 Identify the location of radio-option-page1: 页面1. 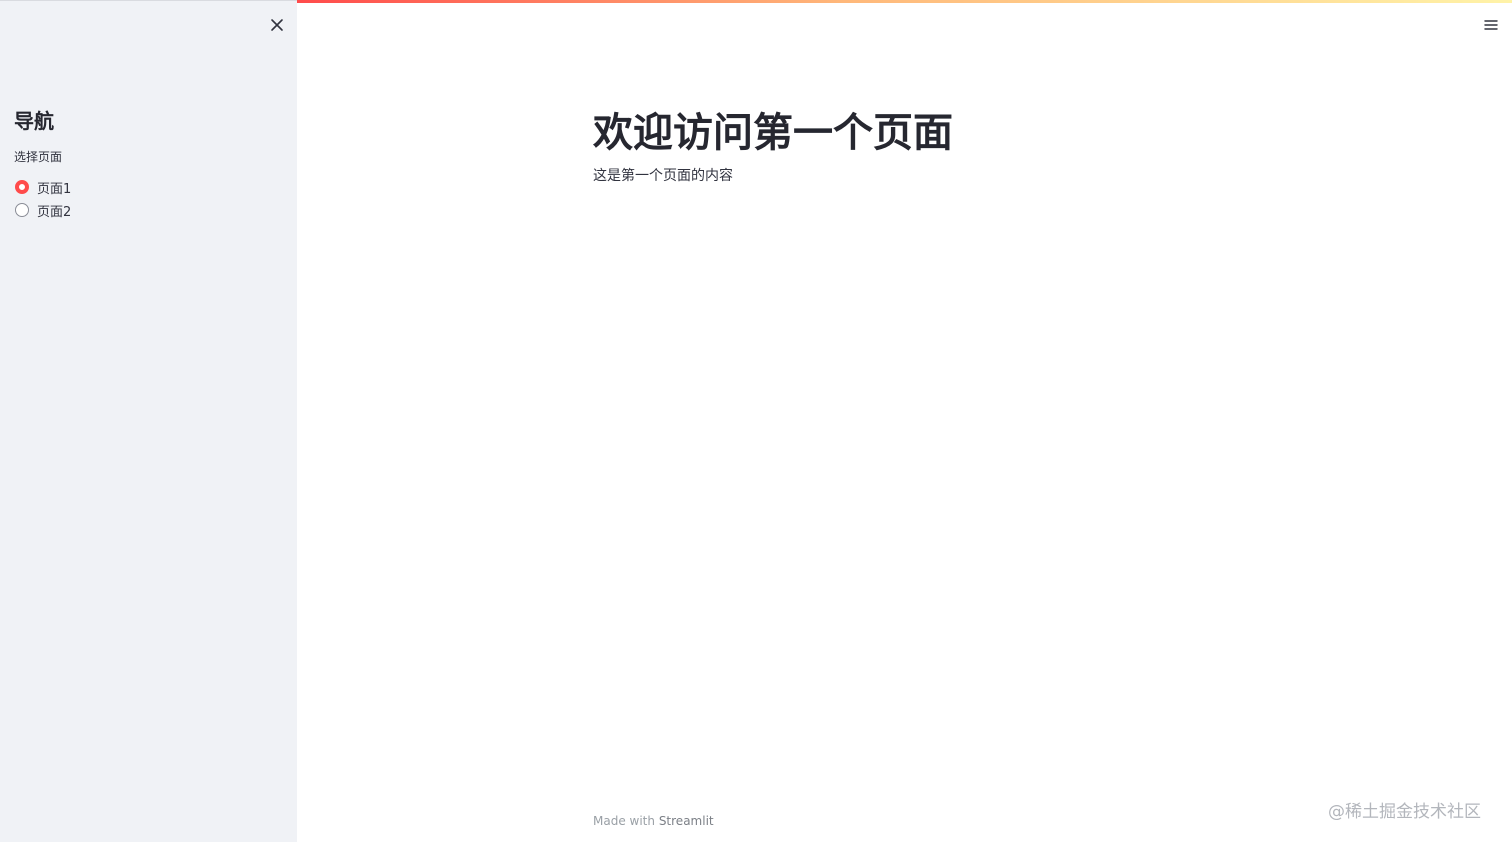
(43, 187).